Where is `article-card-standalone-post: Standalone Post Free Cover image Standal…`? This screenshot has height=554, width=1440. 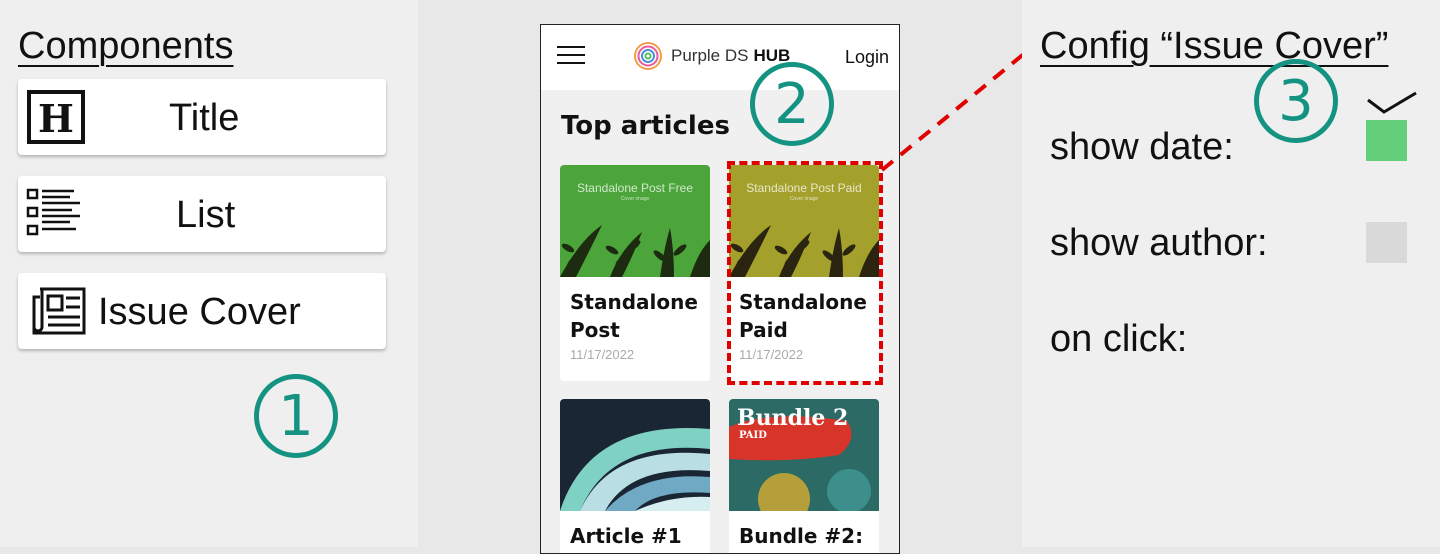
article-card-standalone-post: Standalone Post Free Cover image Standal… is located at coordinates (635, 273).